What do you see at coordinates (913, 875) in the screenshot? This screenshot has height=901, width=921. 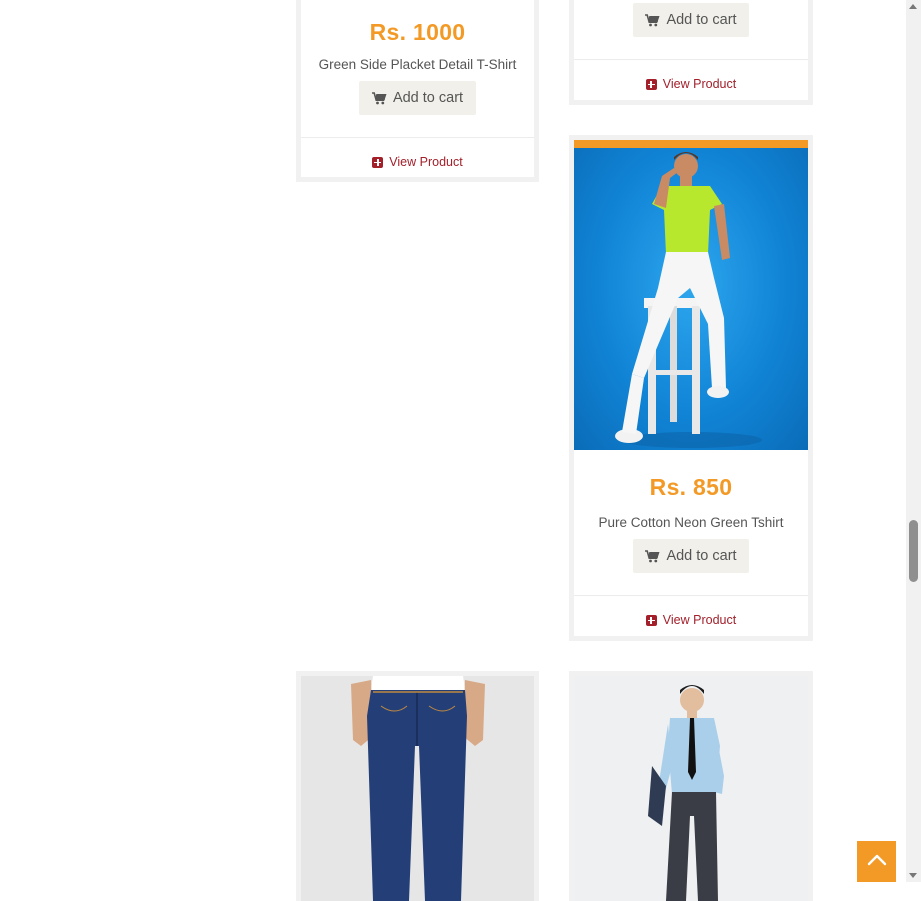 I see `scroll-down-arrow-icon` at bounding box center [913, 875].